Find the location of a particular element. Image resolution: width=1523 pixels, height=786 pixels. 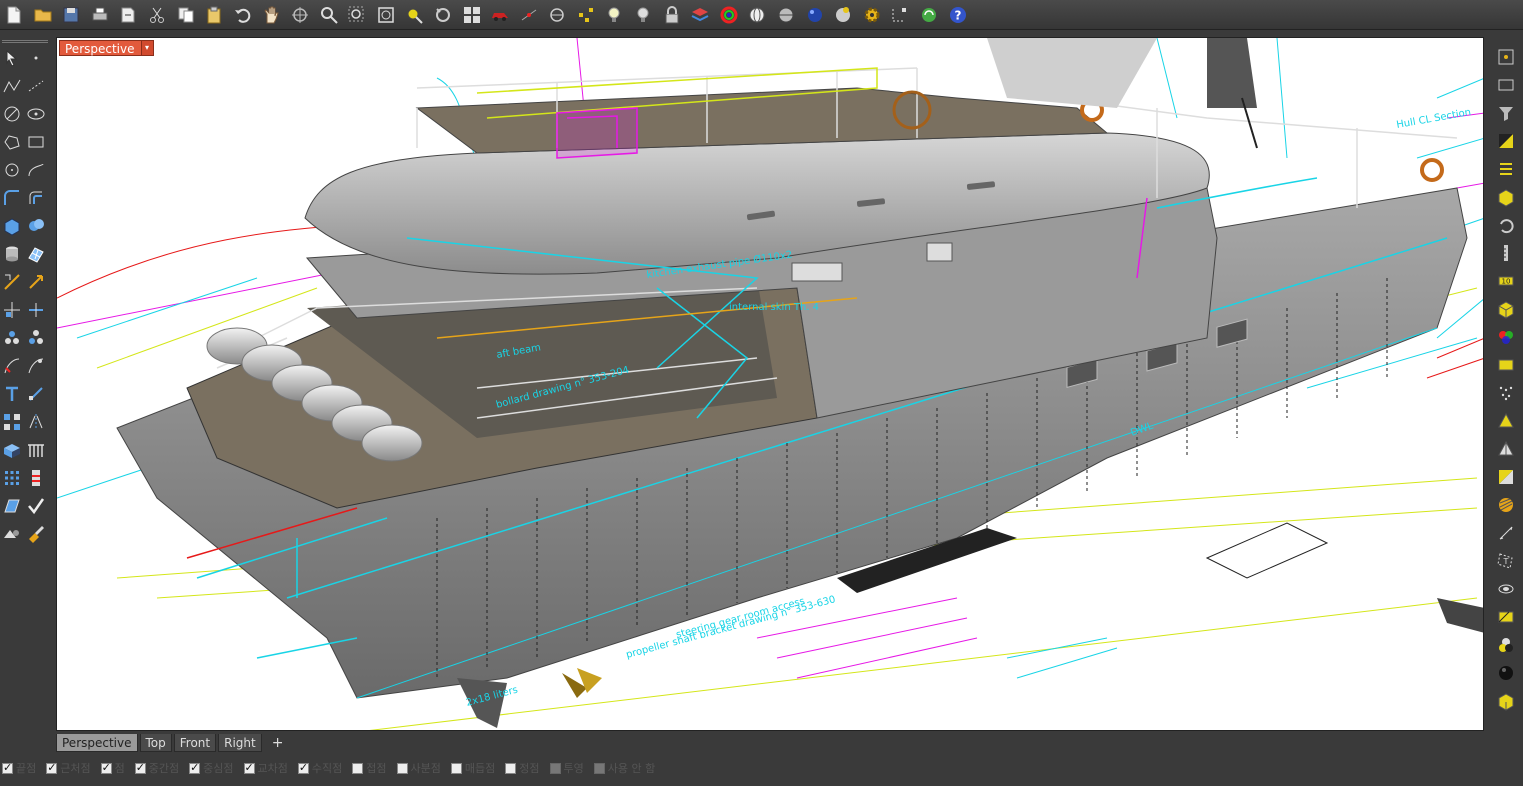

undo-history-icon is located at coordinates (1506, 225).